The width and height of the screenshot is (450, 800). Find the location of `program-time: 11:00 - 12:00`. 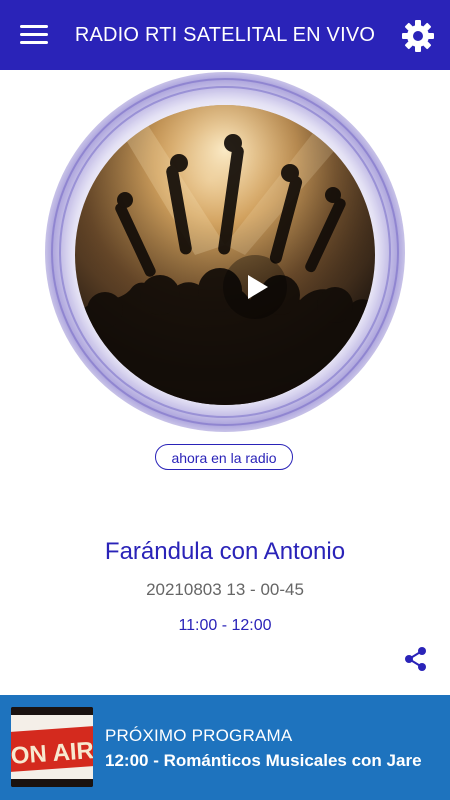

program-time: 11:00 - 12:00 is located at coordinates (225, 625).